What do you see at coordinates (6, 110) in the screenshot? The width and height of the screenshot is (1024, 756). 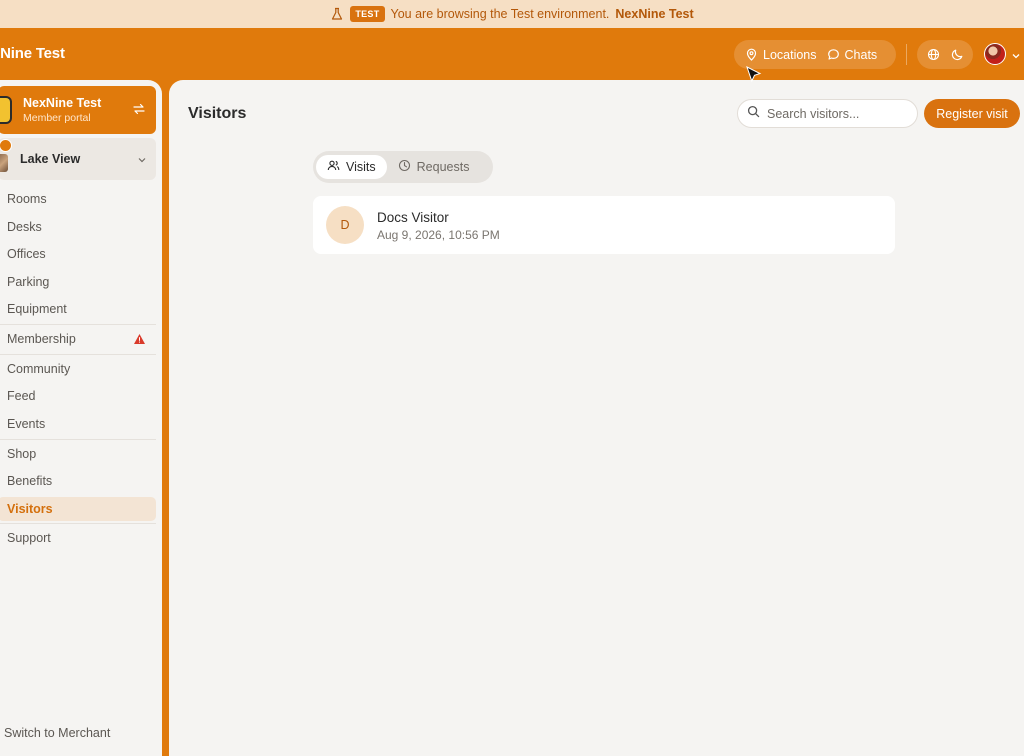 I see `org-logo` at bounding box center [6, 110].